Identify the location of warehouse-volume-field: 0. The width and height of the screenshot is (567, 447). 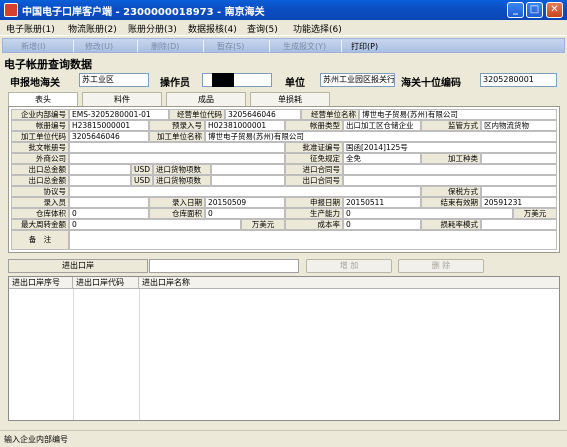
(109, 213).